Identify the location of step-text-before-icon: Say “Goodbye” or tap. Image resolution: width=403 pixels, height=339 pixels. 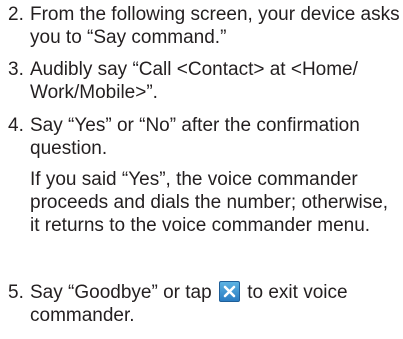
(121, 292).